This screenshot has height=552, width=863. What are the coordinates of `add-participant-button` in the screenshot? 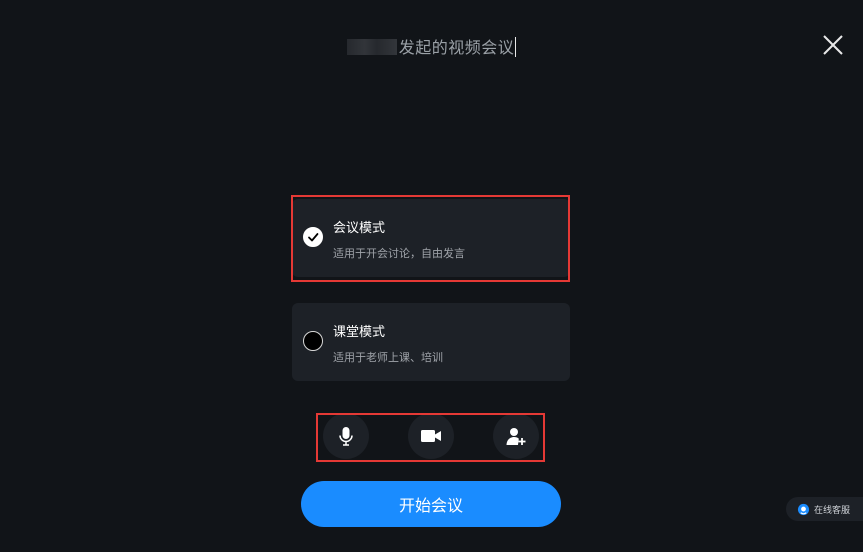 It's located at (516, 436).